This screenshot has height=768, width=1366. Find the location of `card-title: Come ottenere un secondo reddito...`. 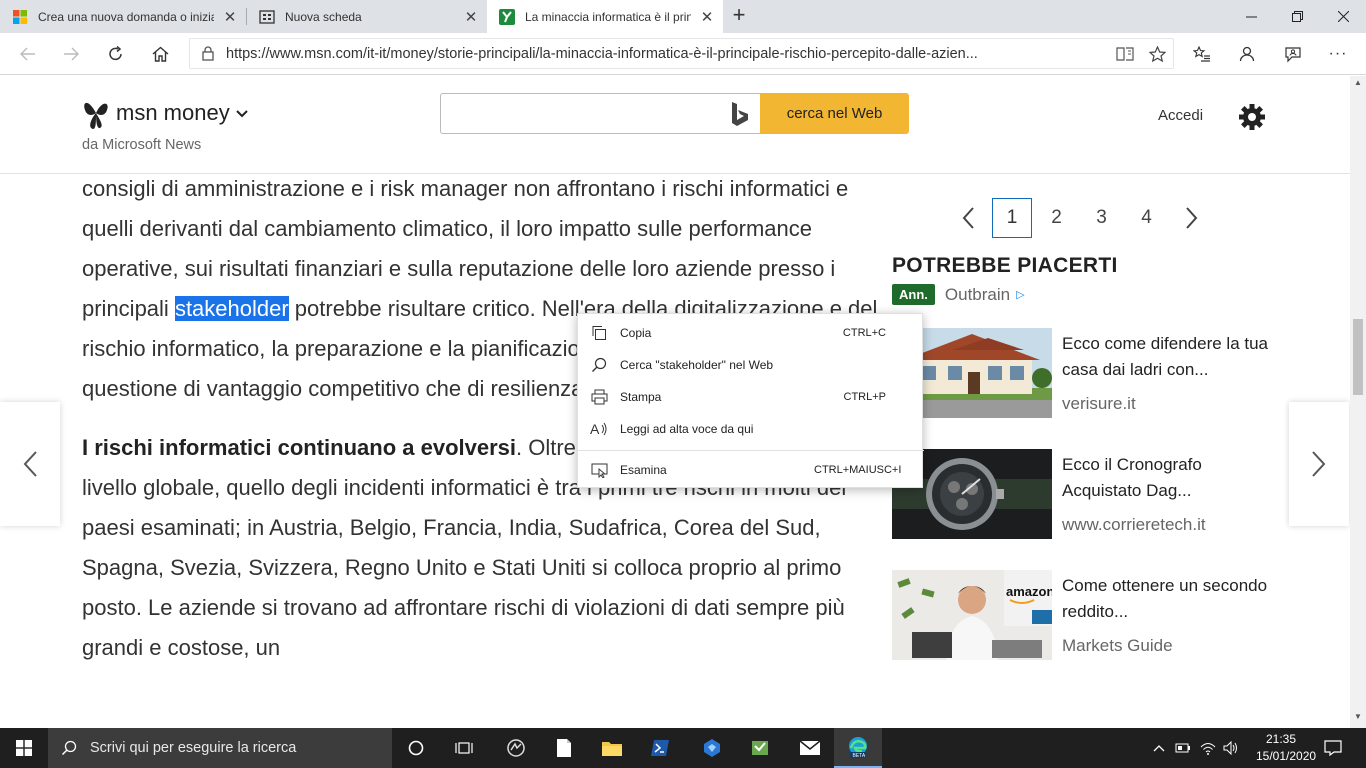

card-title: Come ottenere un secondo reddito... is located at coordinates (1167, 599).